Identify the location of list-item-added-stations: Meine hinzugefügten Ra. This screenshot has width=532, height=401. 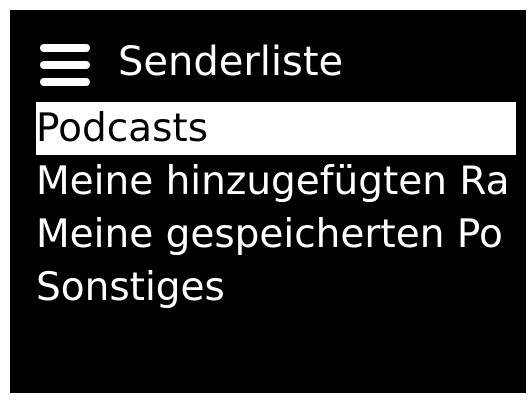
(268, 181).